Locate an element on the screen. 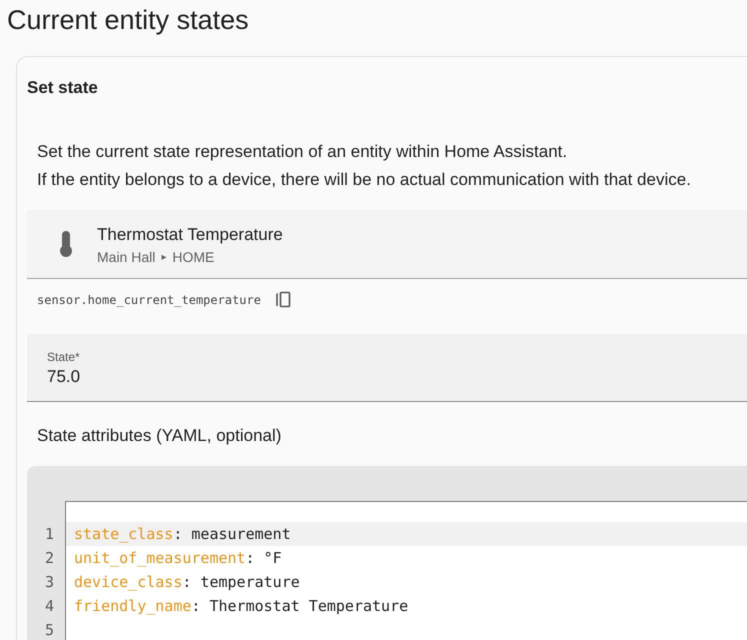 The image size is (747, 640). state-field: State* 75.0 is located at coordinates (387, 368).